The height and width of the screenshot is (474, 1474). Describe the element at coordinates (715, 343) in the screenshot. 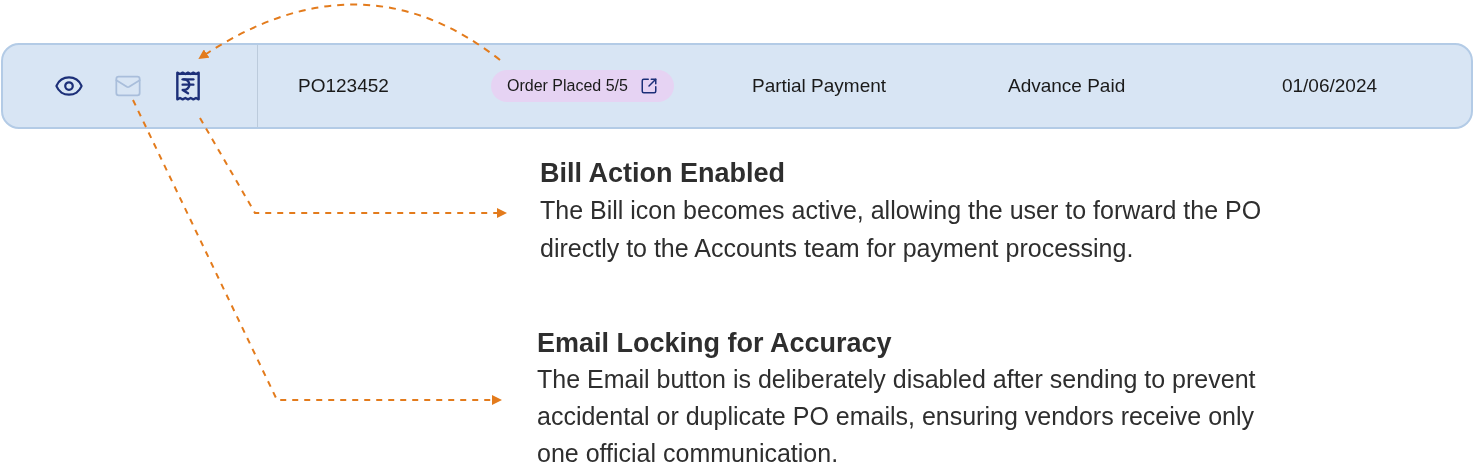

I see `callout-title: Email Locking for Accuracy` at that location.